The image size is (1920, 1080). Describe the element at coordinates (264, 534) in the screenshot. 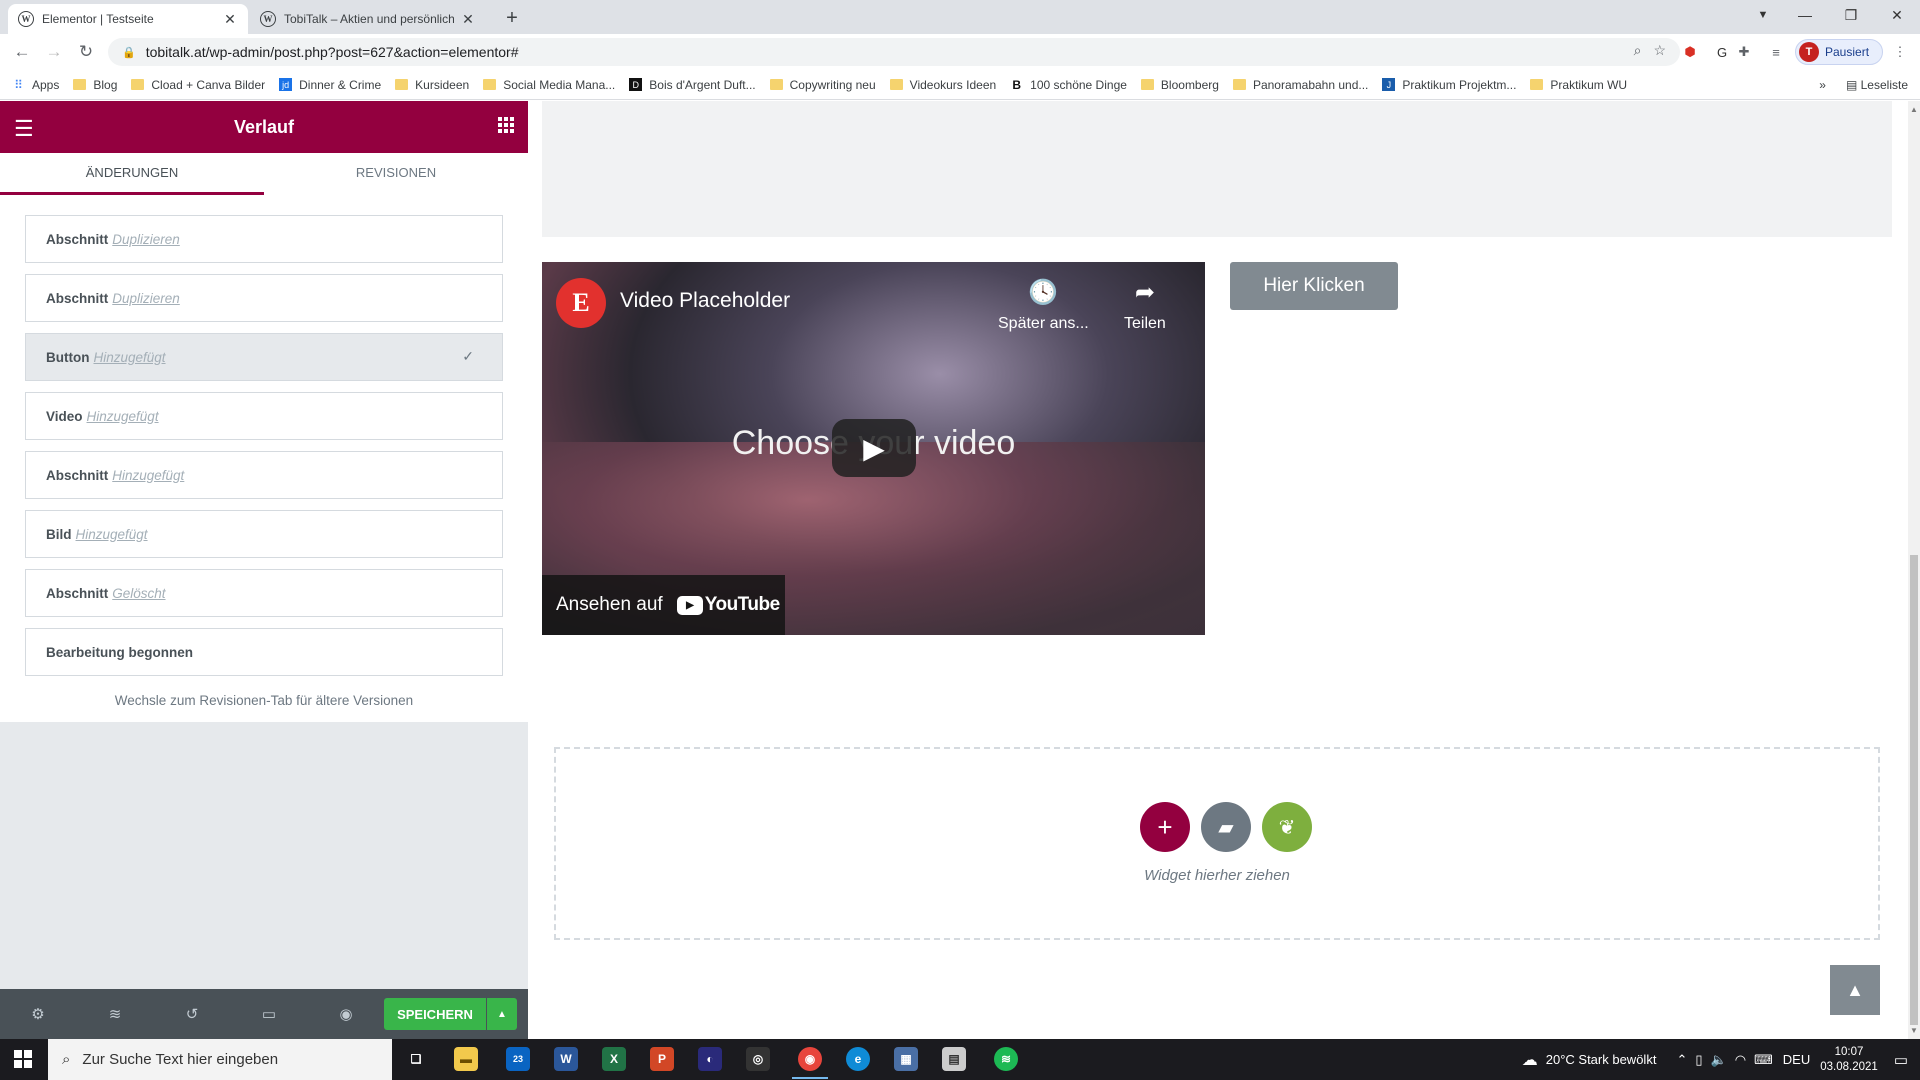

I see `history-item: Bild Hinzugefügt` at that location.